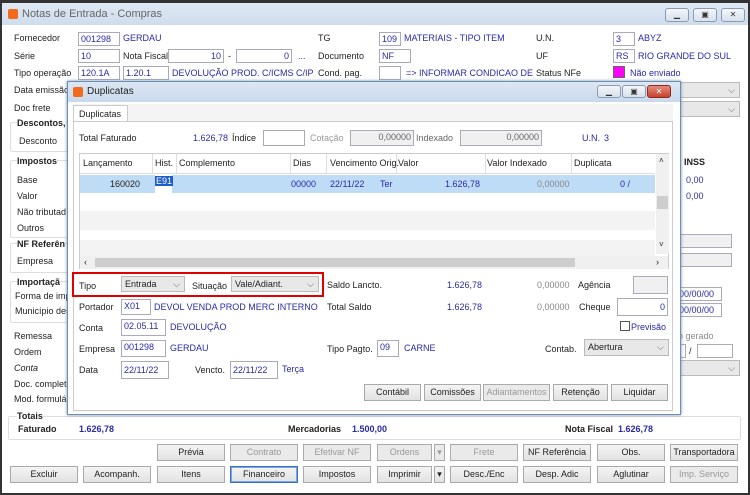 Image resolution: width=750 pixels, height=495 pixels. What do you see at coordinates (100, 113) in the screenshot?
I see `tab-duplicatas: Duplicatas` at bounding box center [100, 113].